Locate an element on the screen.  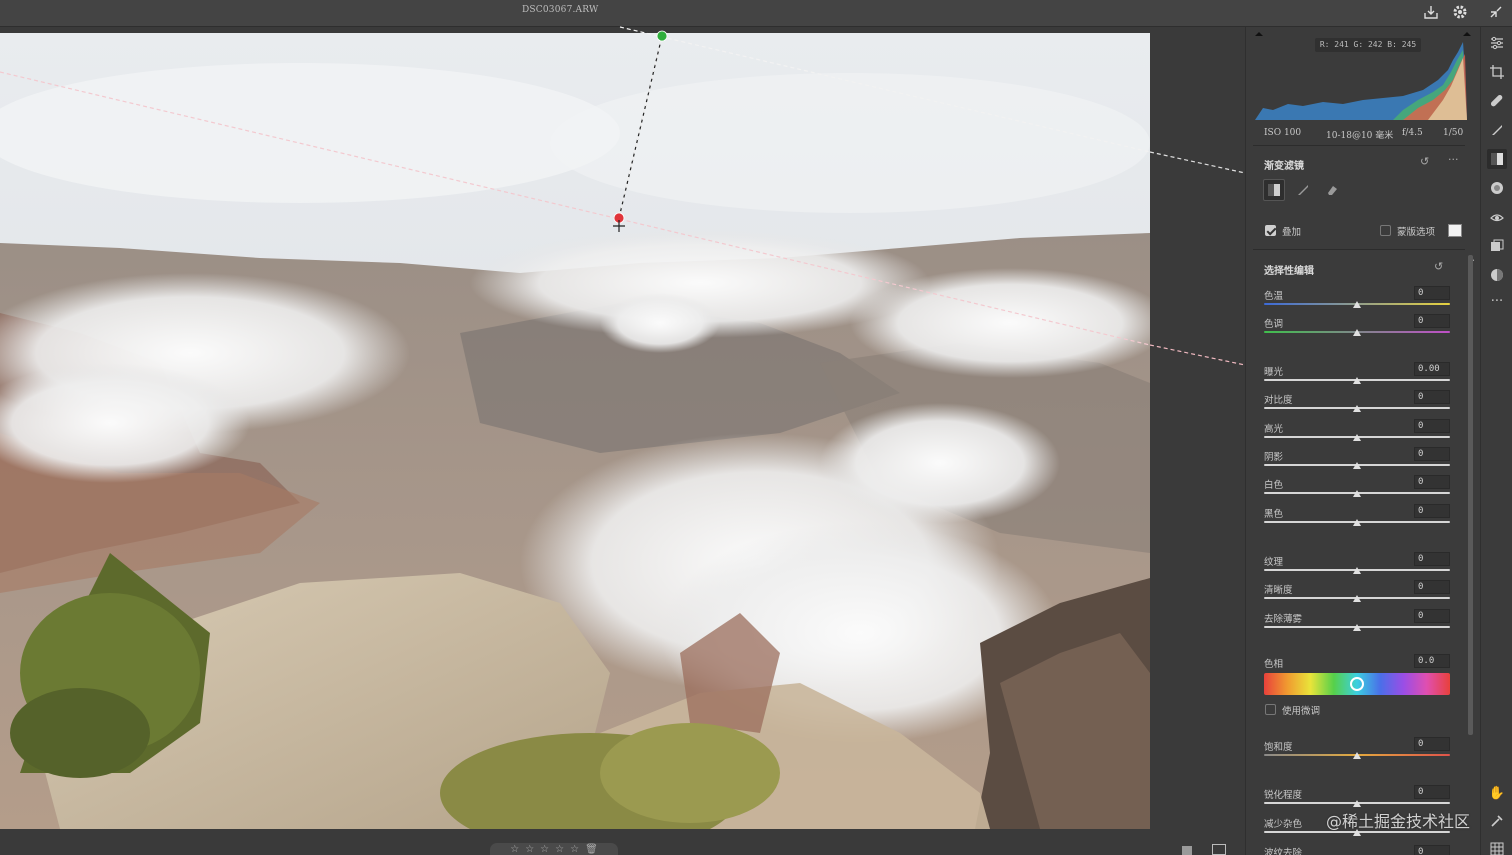
lens-value: 10-18@10 毫米 is located at coordinates (1360, 136).